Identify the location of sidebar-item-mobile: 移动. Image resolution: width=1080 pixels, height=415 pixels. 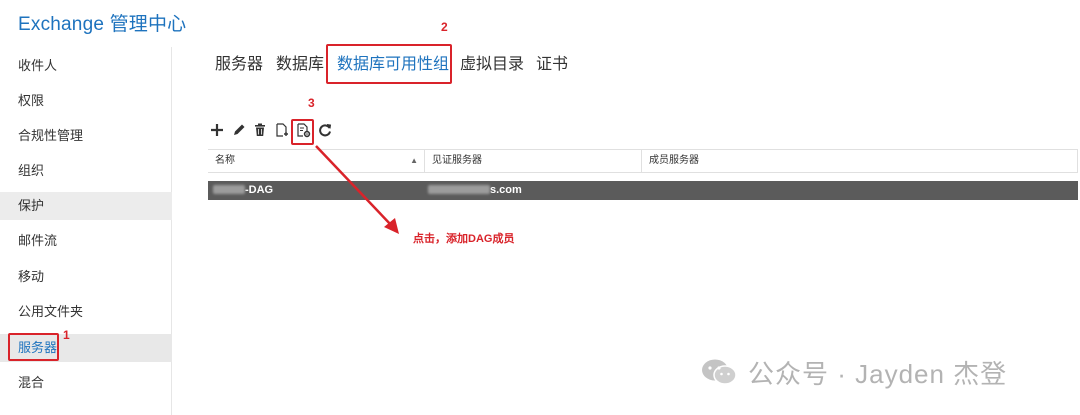
(86, 277).